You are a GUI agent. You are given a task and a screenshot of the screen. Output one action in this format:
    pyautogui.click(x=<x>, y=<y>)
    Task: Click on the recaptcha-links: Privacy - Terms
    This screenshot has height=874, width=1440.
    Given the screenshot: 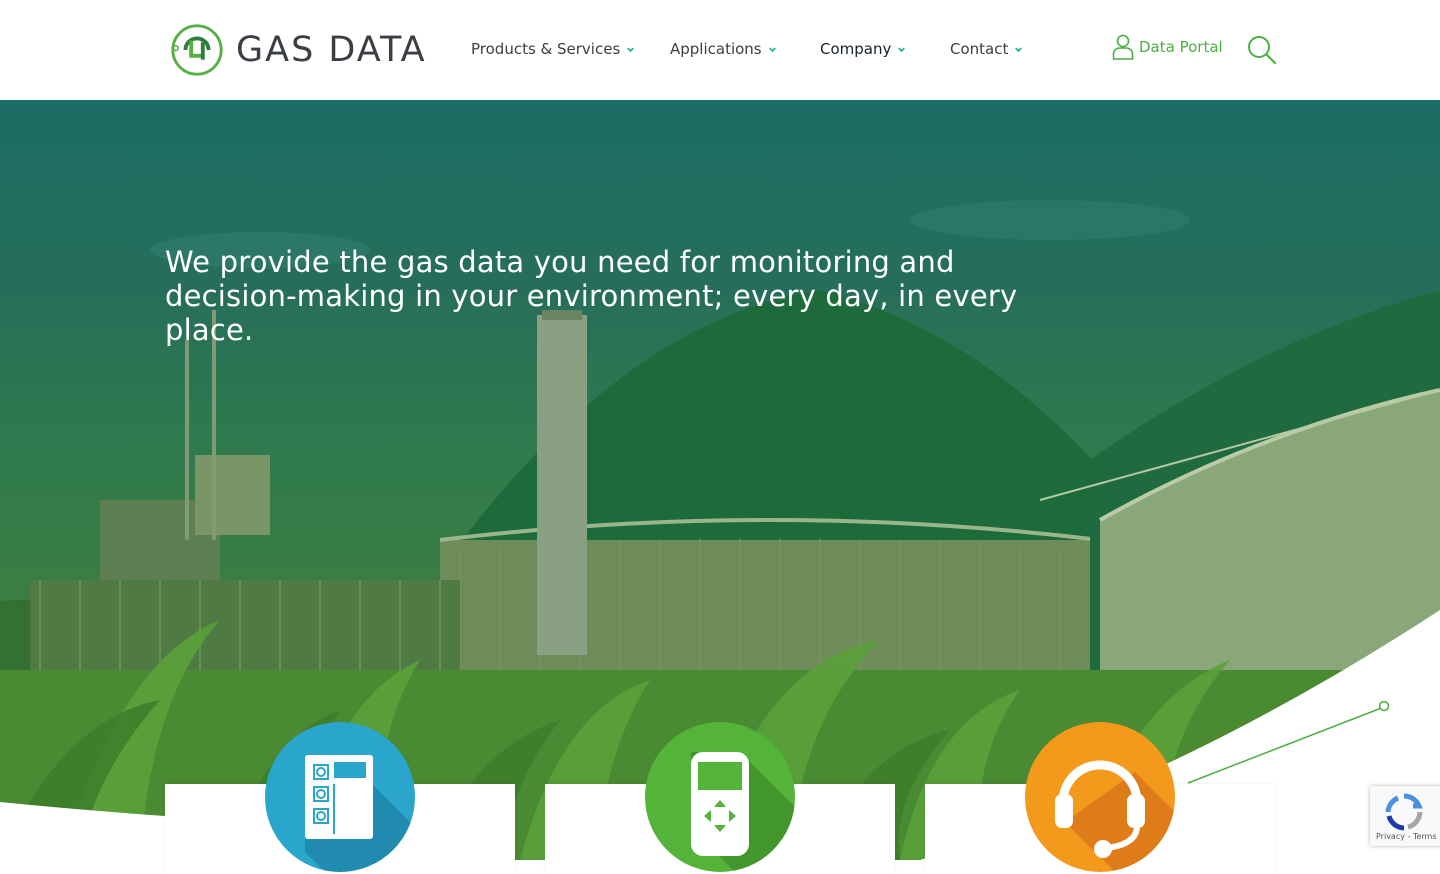 What is the action you would take?
    pyautogui.click(x=1406, y=836)
    